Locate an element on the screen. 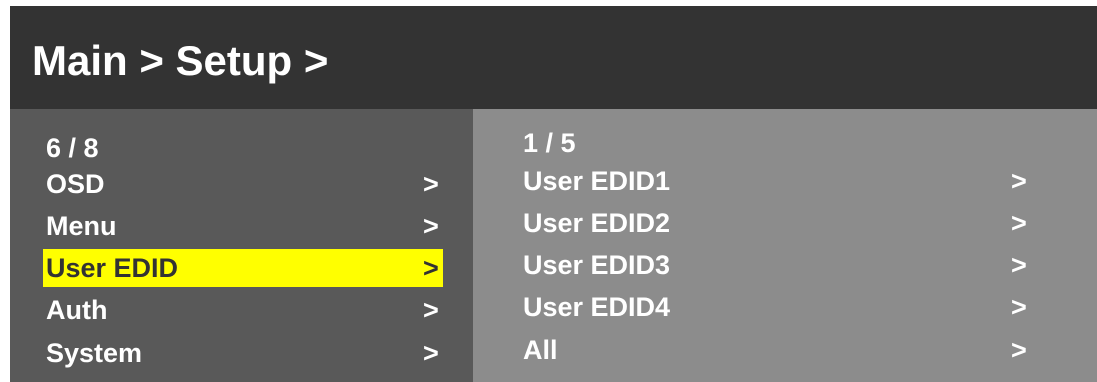 This screenshot has width=1097, height=382. submenu-item-user-edid3: User EDID3 > is located at coordinates (780, 265).